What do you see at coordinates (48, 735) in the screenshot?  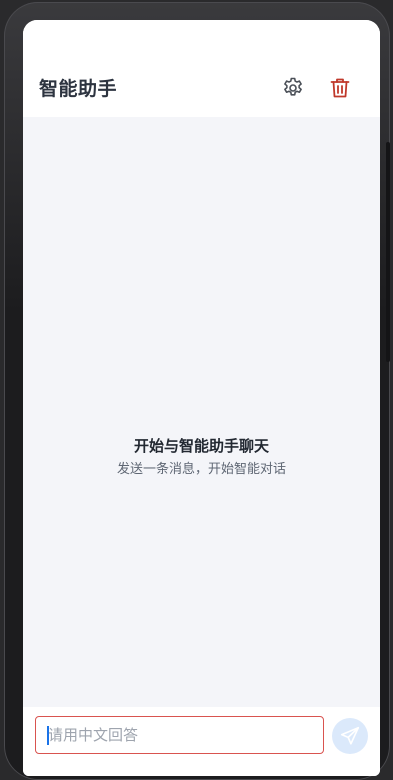 I see `text-cursor` at bounding box center [48, 735].